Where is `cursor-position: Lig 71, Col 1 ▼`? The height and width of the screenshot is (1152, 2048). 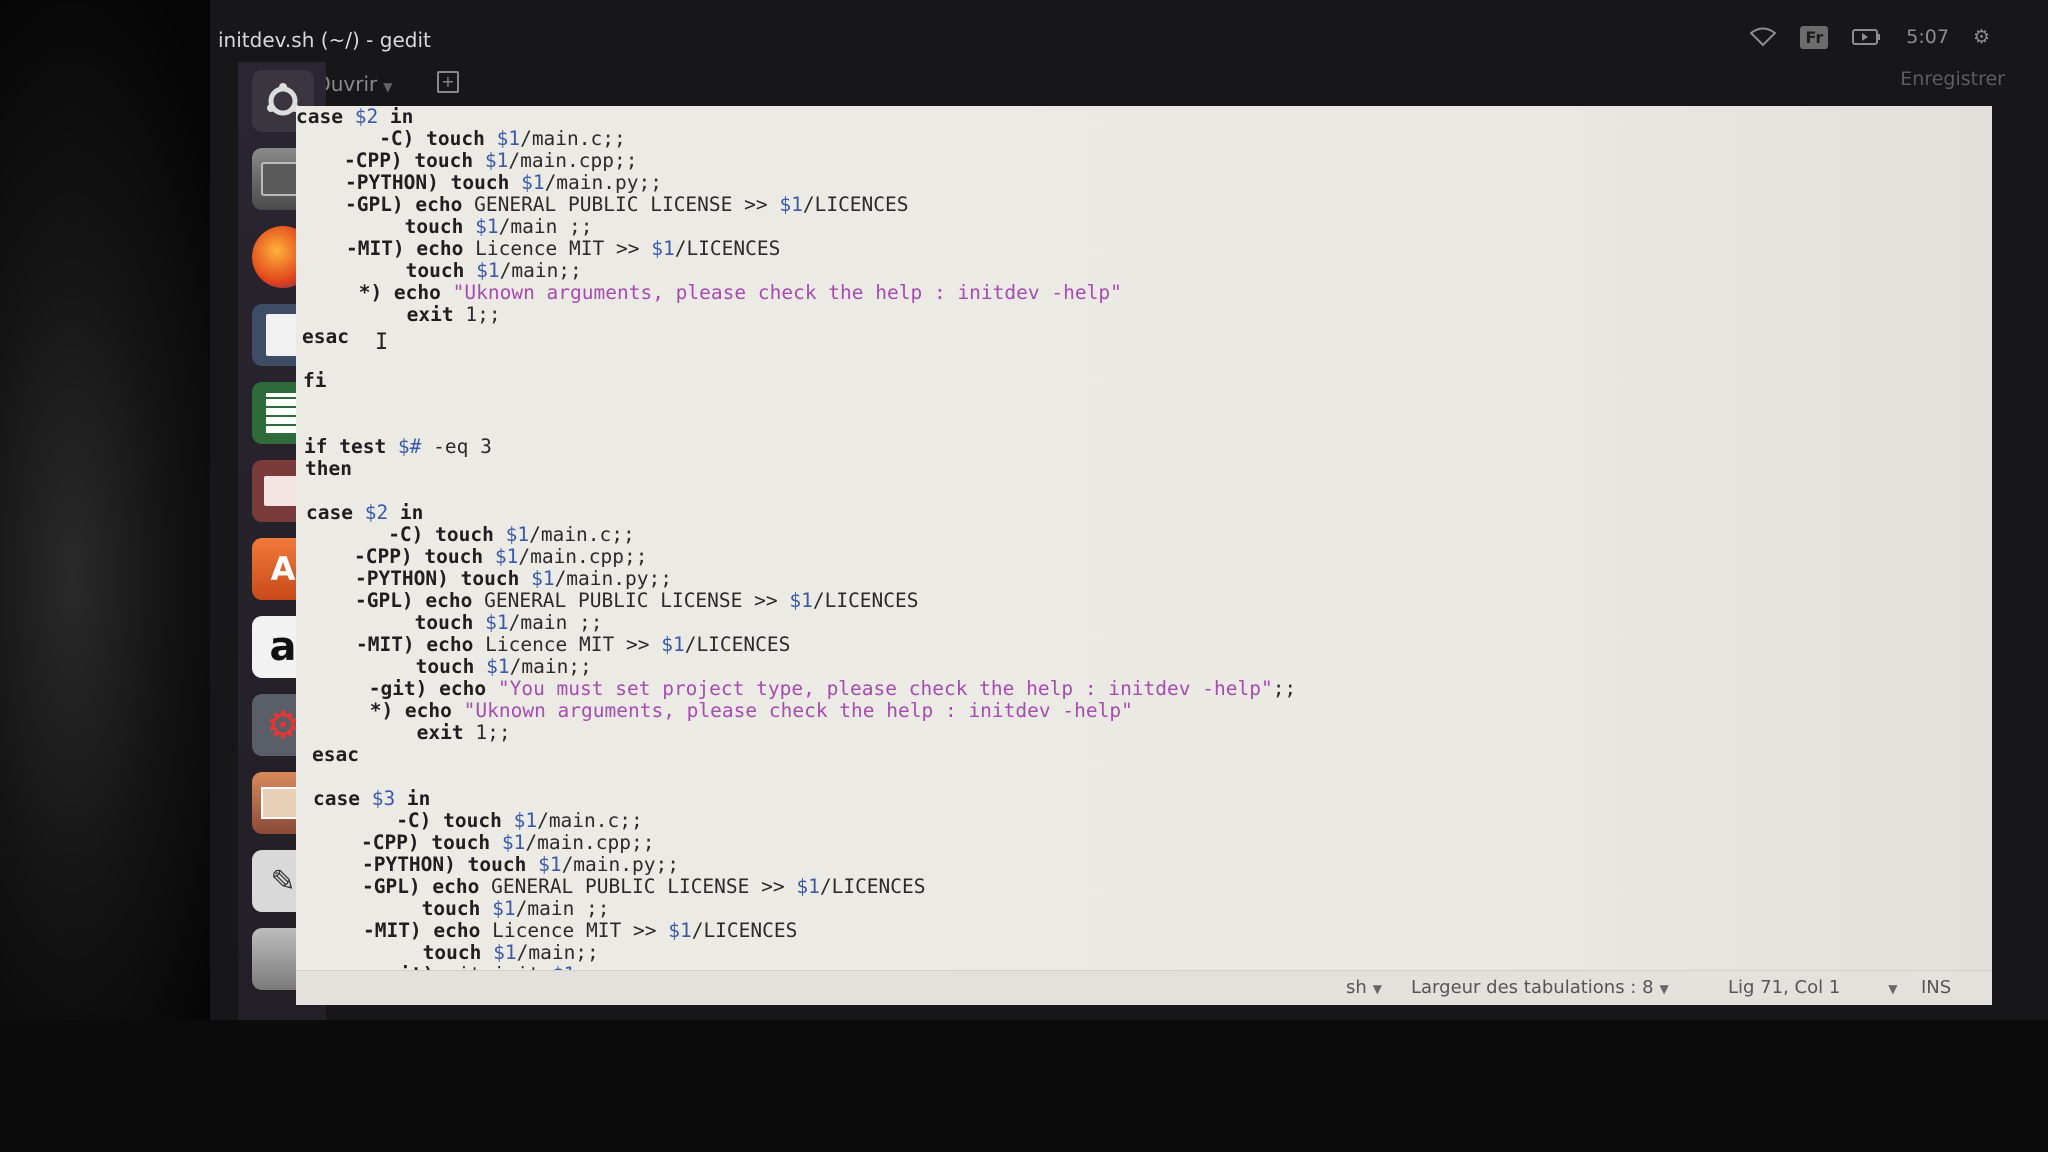 cursor-position: Lig 71, Col 1 ▼ is located at coordinates (1813, 987).